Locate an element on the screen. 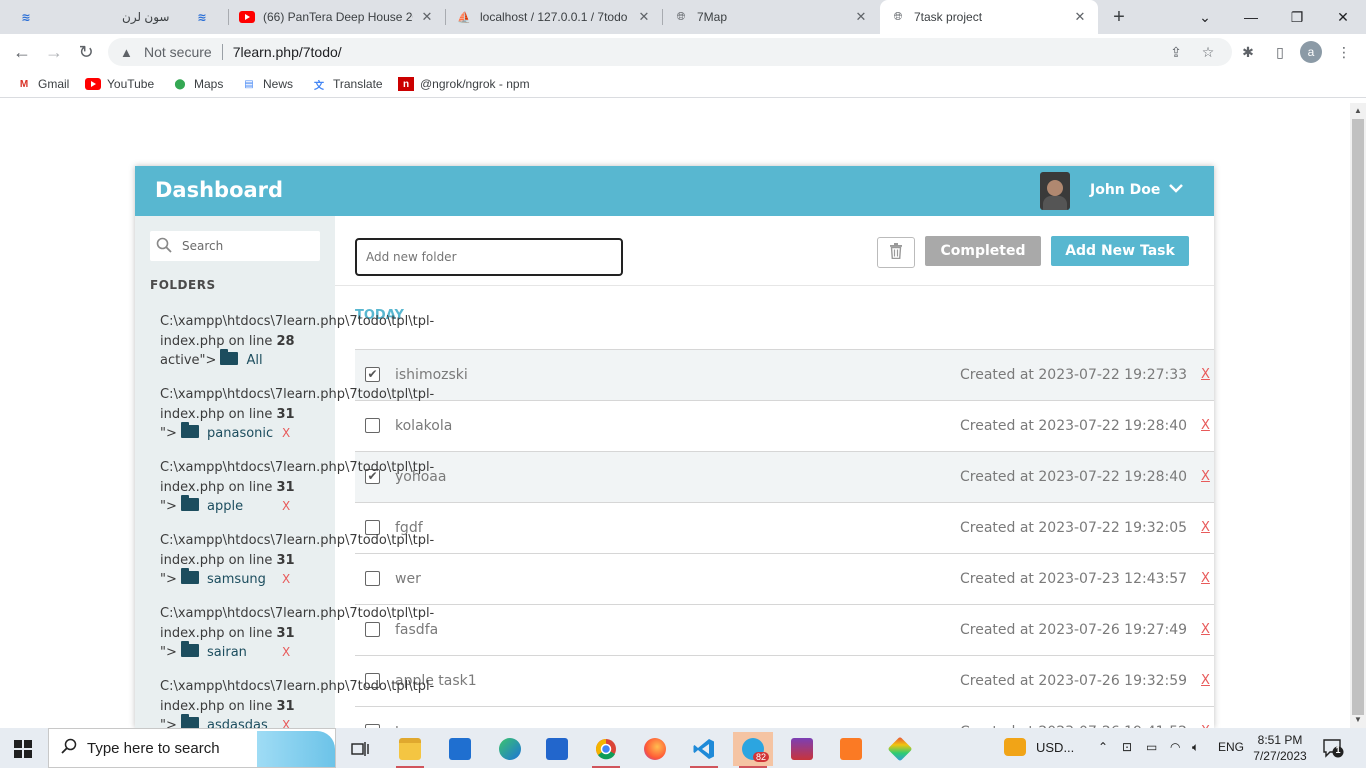 The width and height of the screenshot is (1366, 768). user-avatar is located at coordinates (1055, 191).